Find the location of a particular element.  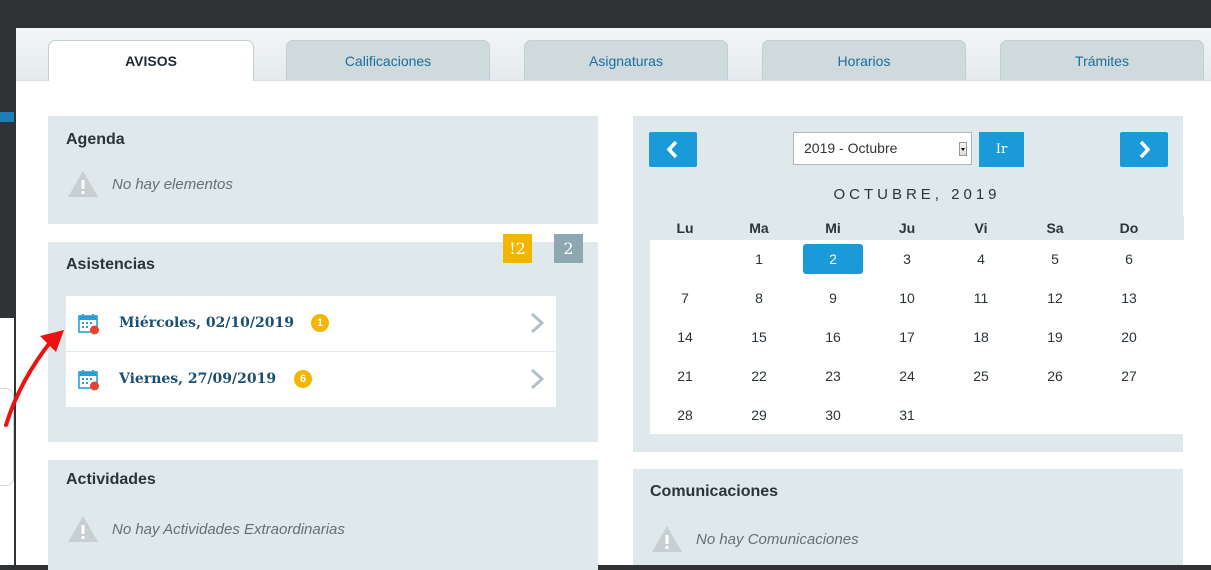

comunicaciones-empty-text: No hay Comunicaciones is located at coordinates (777, 539).